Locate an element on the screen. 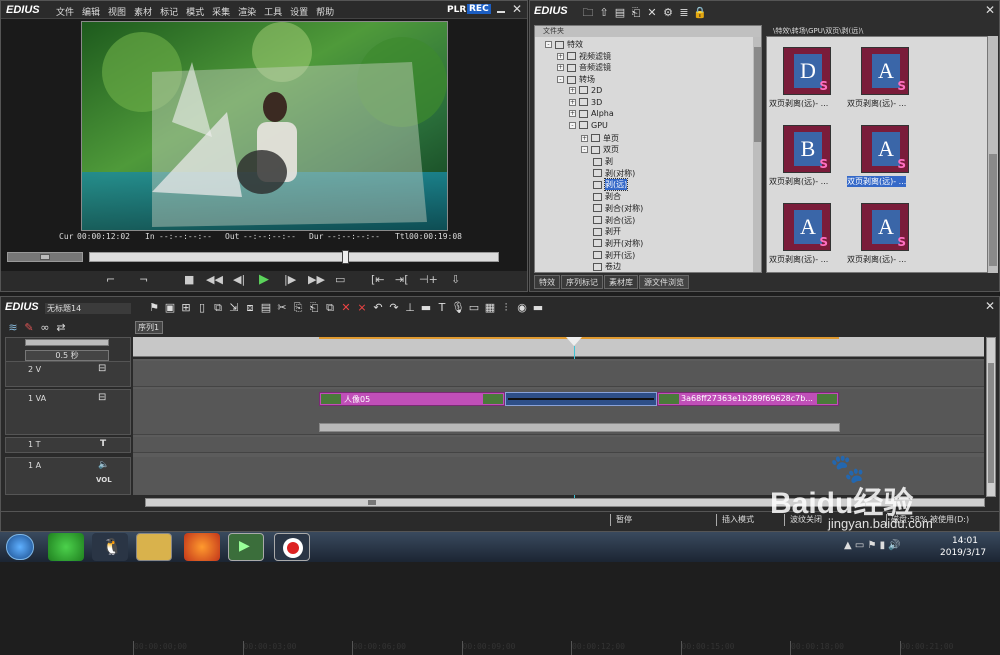 This screenshot has width=1000, height=655. cut-icon: ✂ is located at coordinates (282, 307).